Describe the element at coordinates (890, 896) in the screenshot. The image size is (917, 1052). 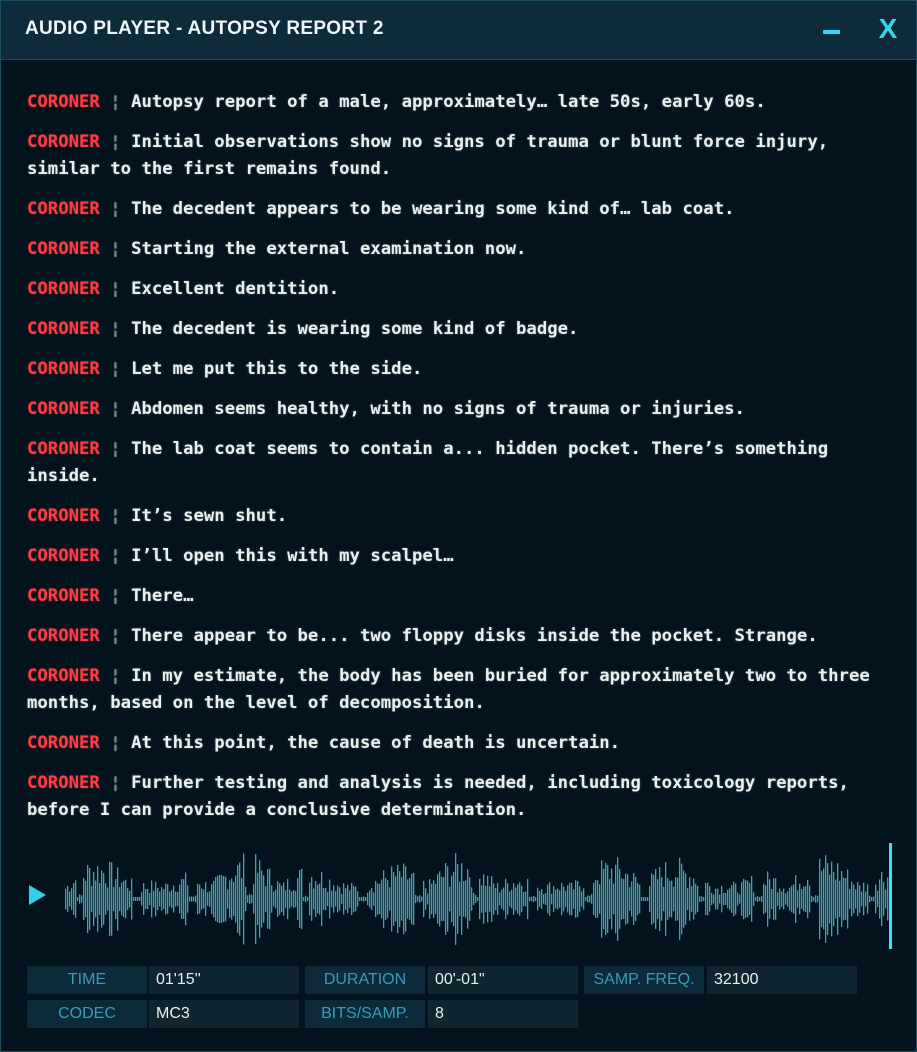
I see `playhead-marker` at that location.